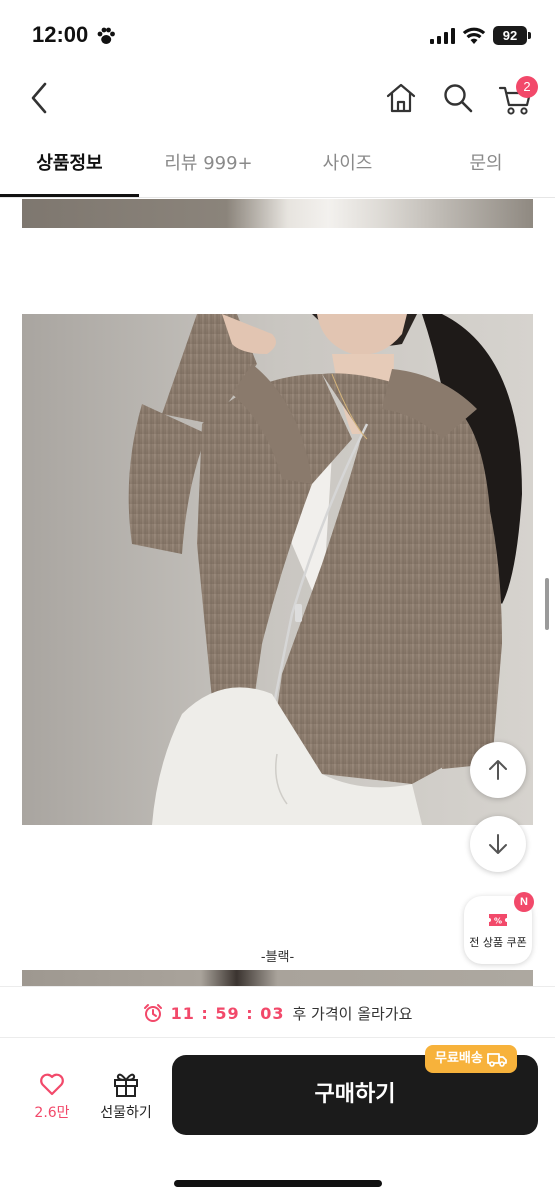 This screenshot has height=1200, width=555. What do you see at coordinates (278, 1183) in the screenshot?
I see `home-indicator` at bounding box center [278, 1183].